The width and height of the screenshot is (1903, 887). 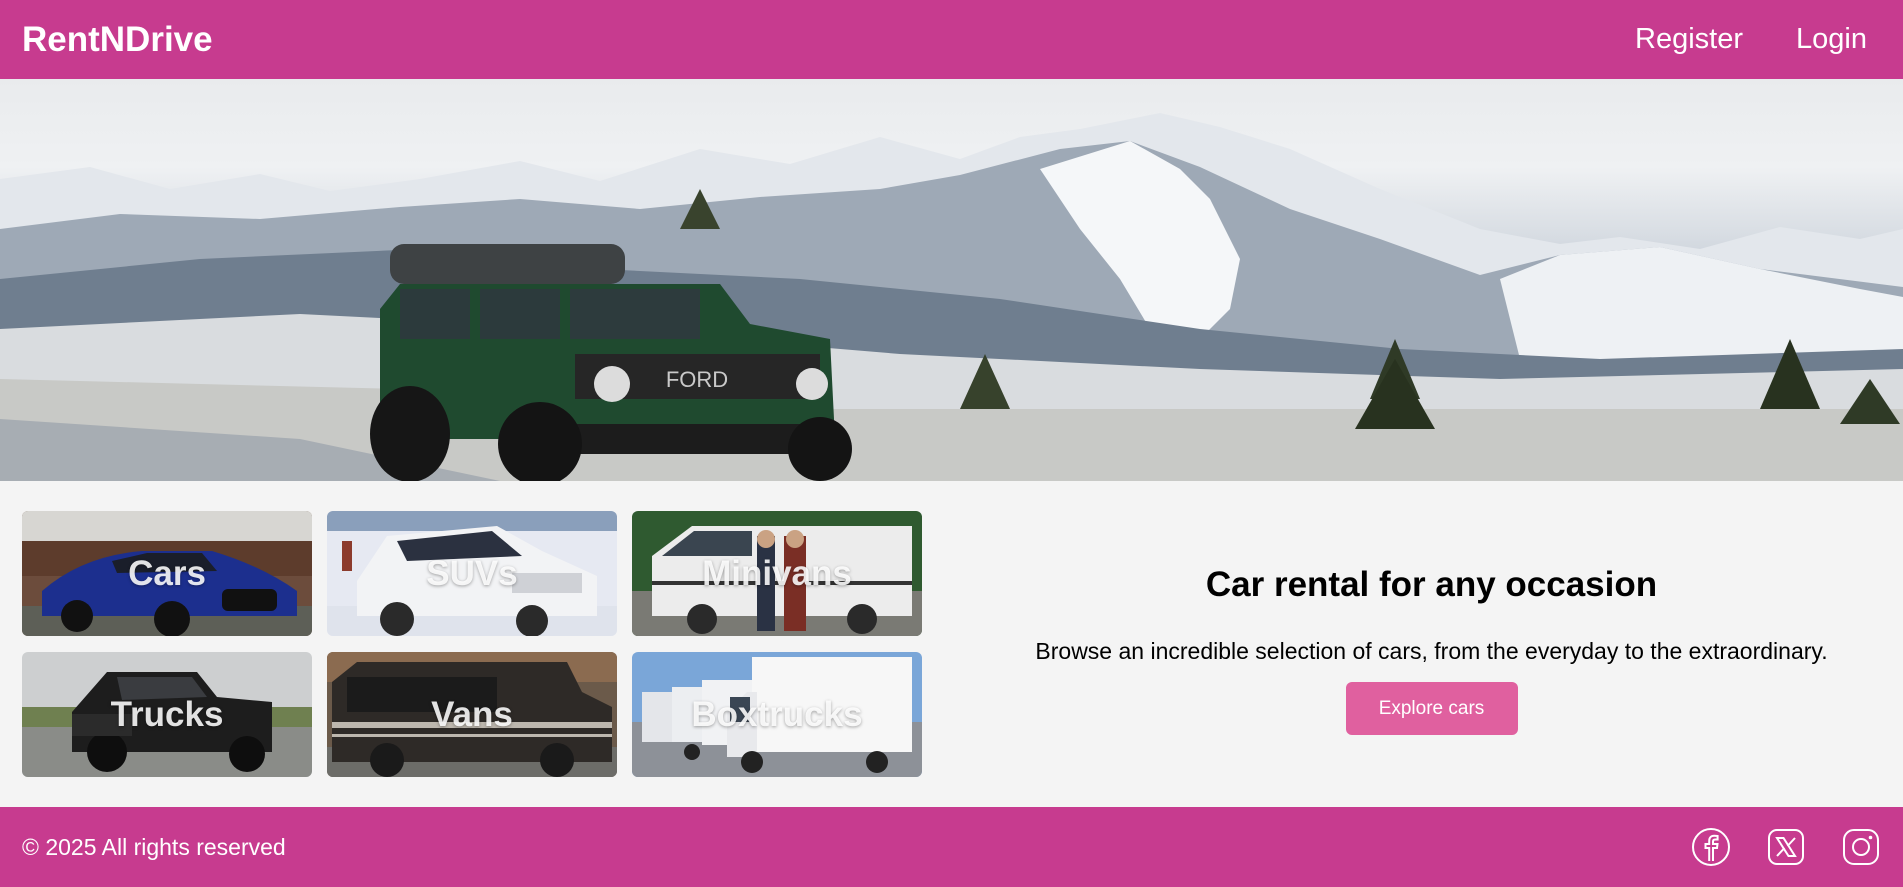 I want to click on category-label: Vans, so click(x=472, y=714).